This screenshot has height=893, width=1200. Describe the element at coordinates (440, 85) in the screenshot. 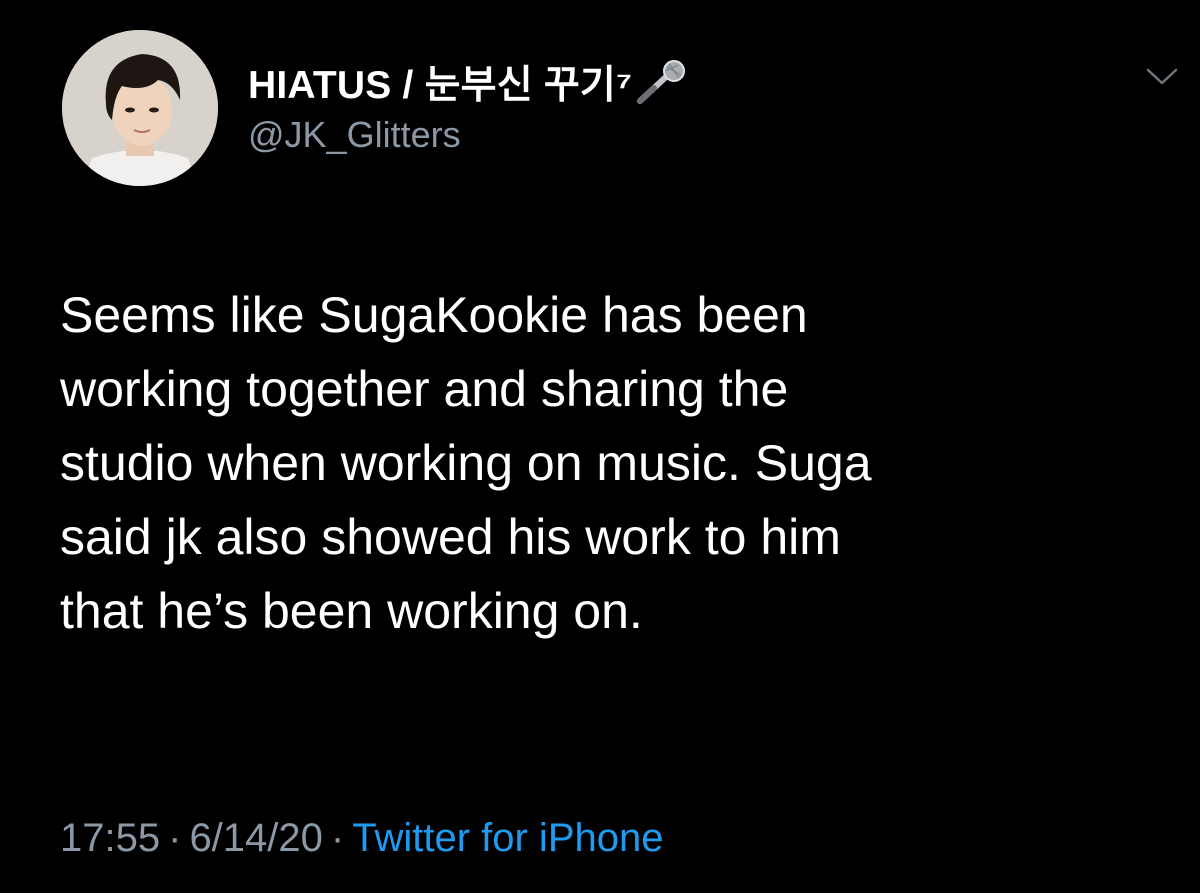

I see `display-name-text: HIATUS / 눈부신 꾸기⁷` at that location.